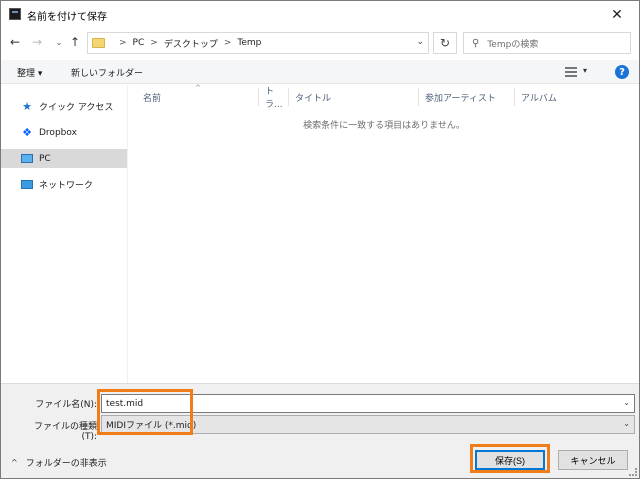 This screenshot has width=640, height=479. What do you see at coordinates (191, 43) in the screenshot?
I see `breadcrumb-desktop: デスクトップ` at bounding box center [191, 43].